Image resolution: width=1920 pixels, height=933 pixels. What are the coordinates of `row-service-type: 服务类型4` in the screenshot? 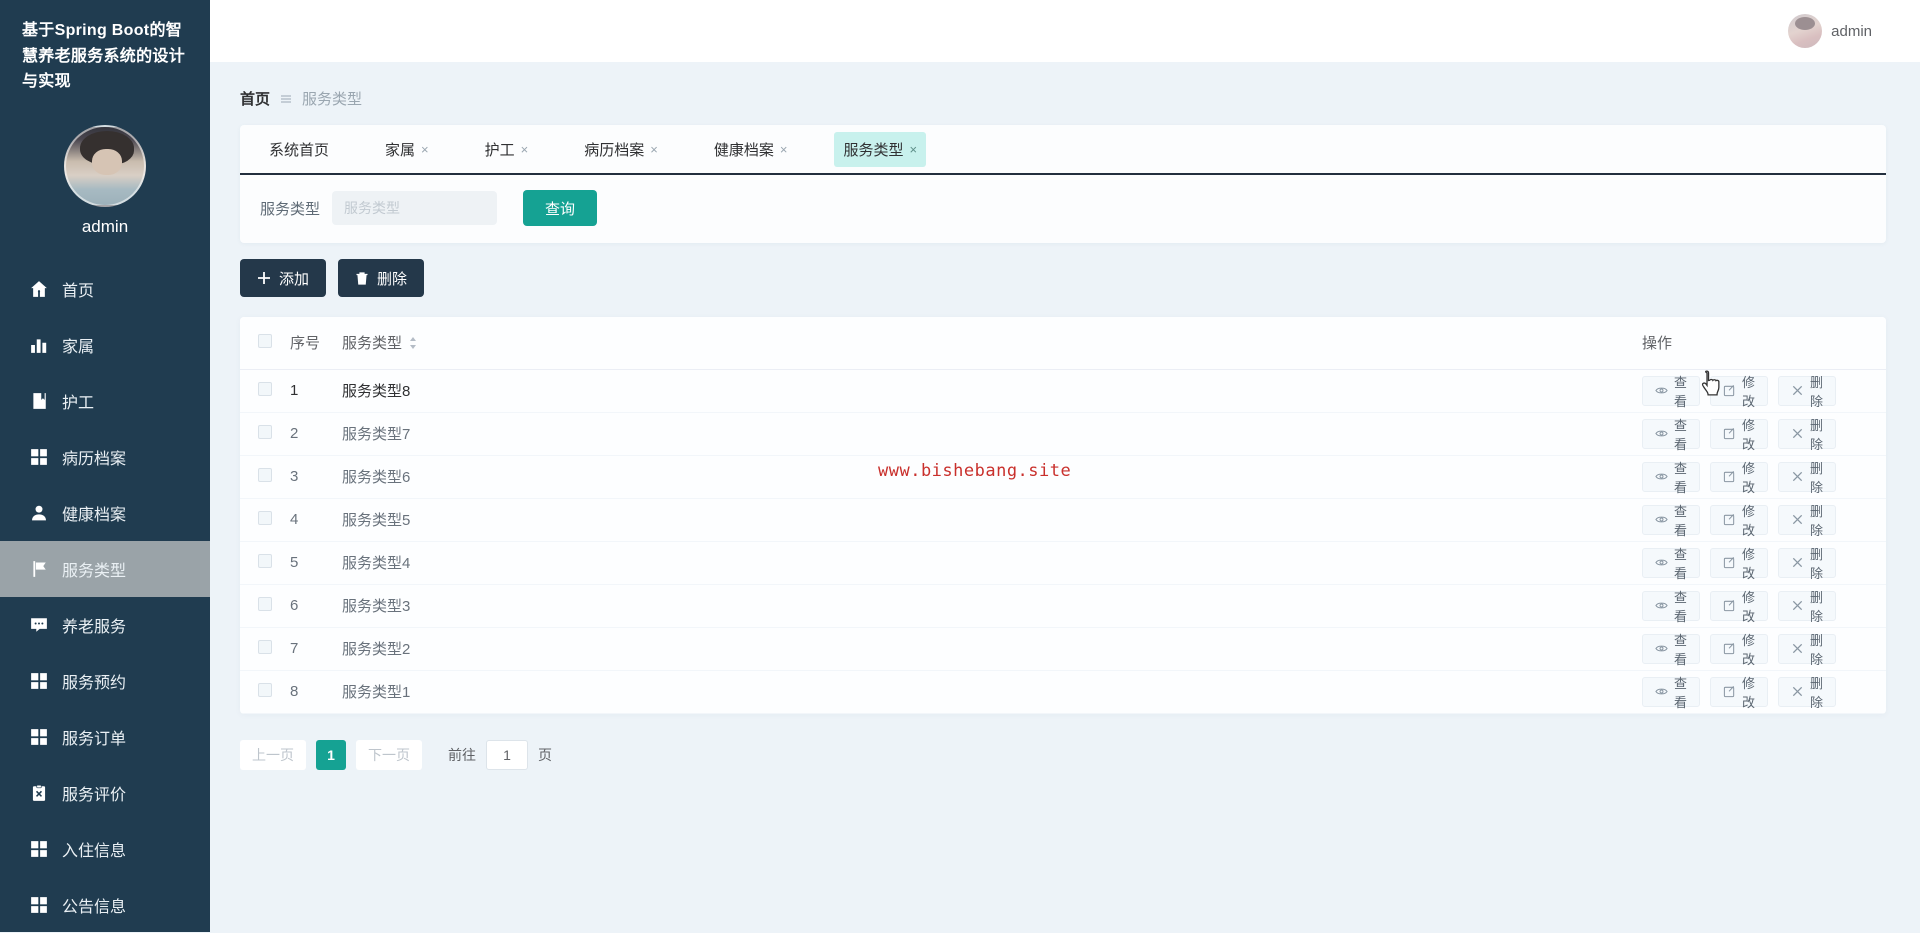 It's located at (992, 563).